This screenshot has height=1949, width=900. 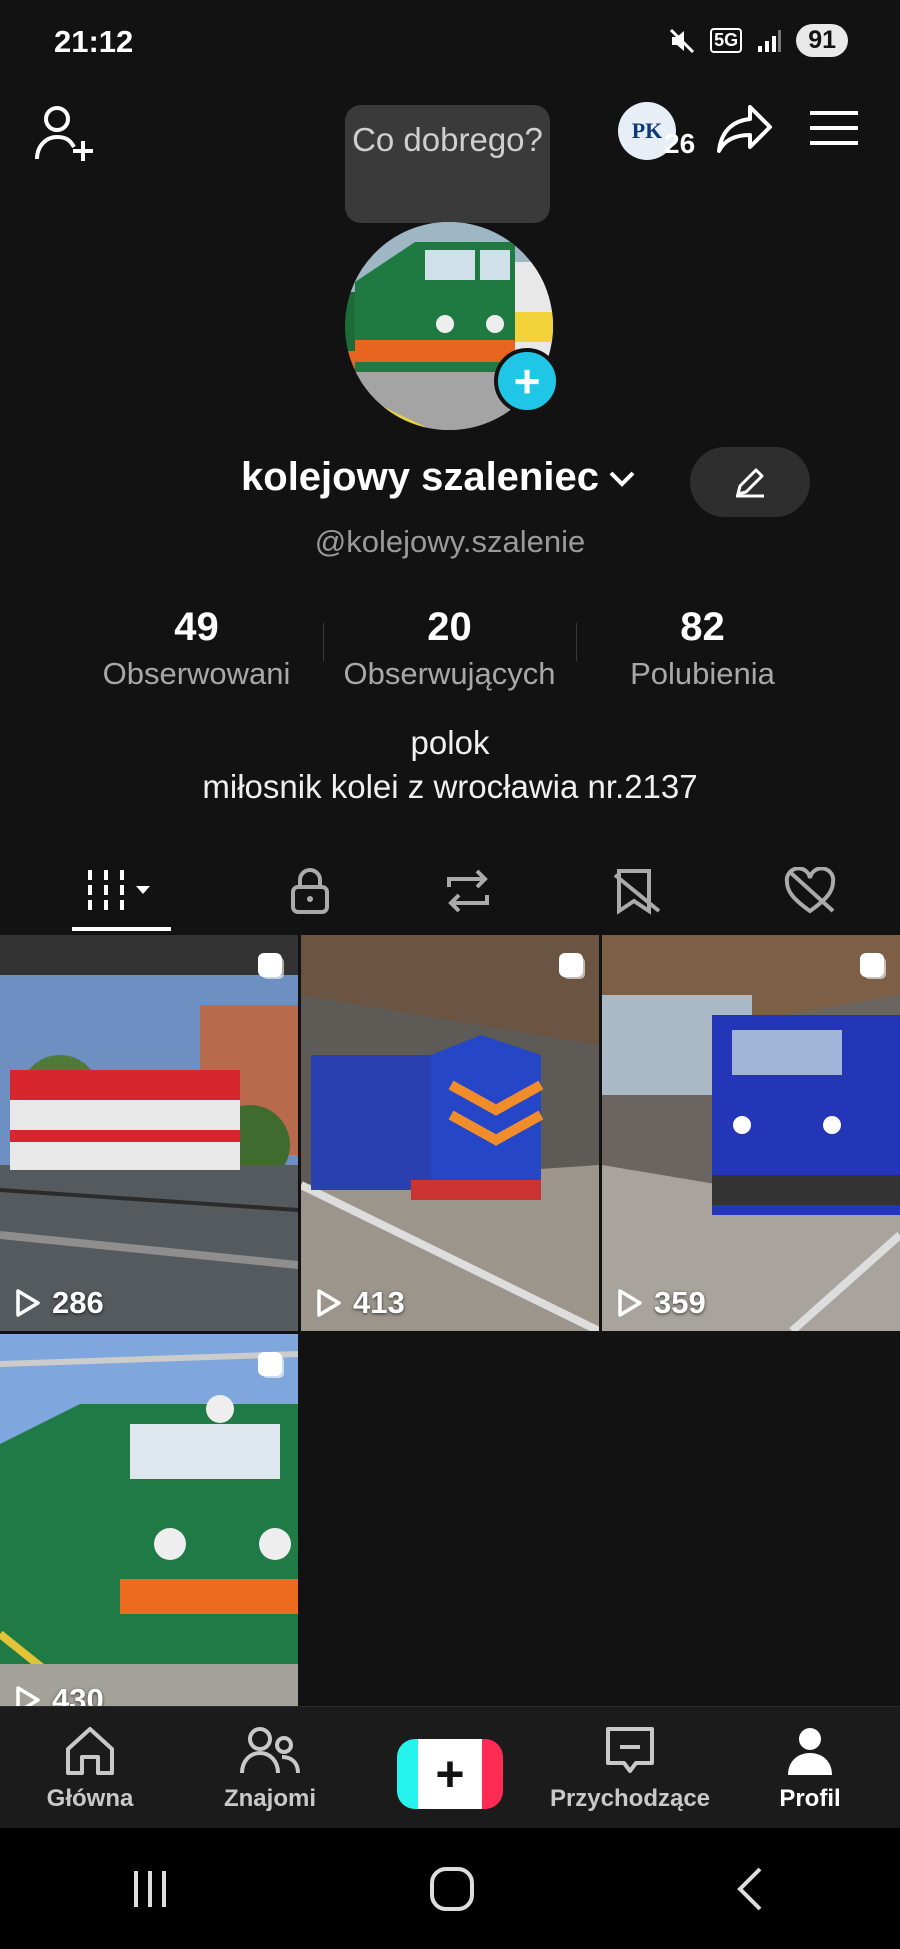 I want to click on nav-inbox: Przychodzące, so click(x=630, y=1768).